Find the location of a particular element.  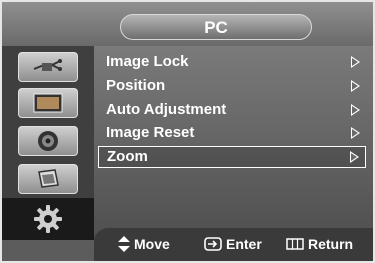

plug-icon is located at coordinates (47, 65).